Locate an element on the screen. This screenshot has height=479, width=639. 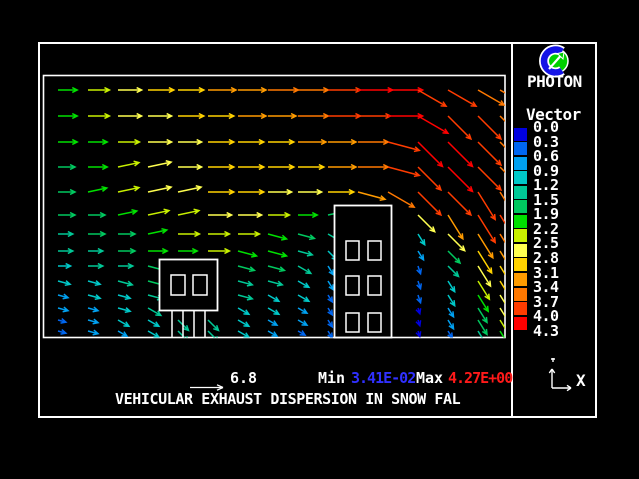
axis-glyph-icon is located at coordinates (560, 375).